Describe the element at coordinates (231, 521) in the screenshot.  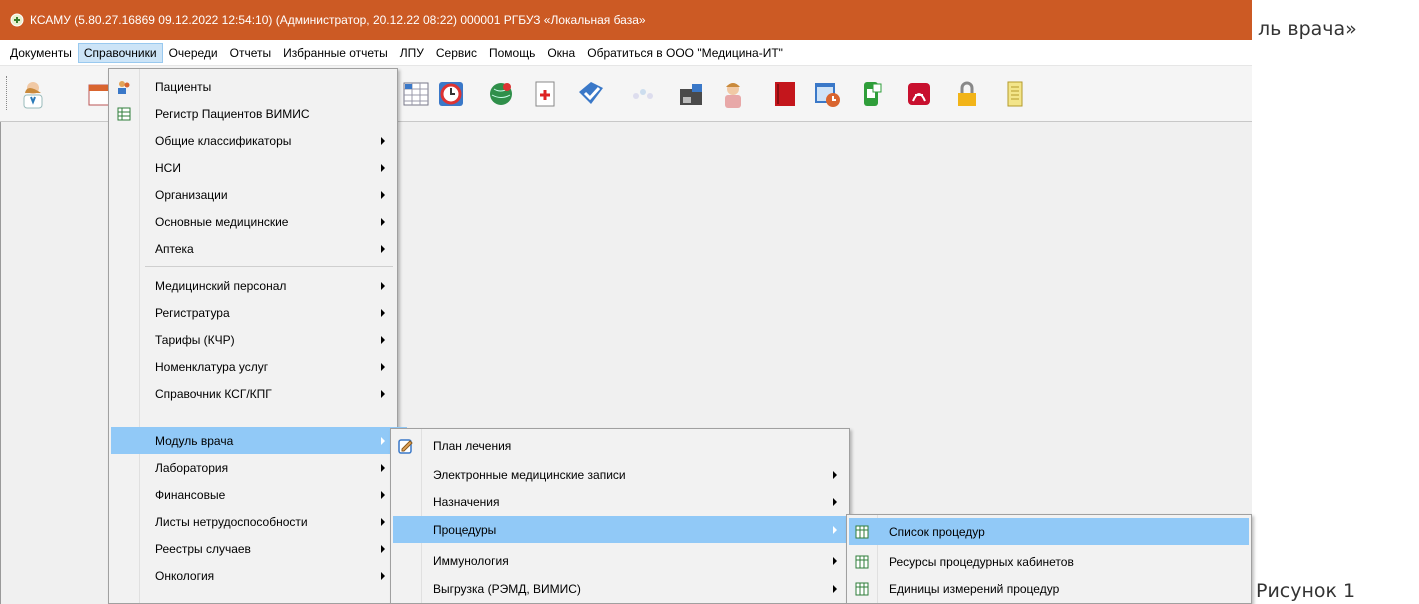
I see `menuitem-label: Листы нетрудоспособности` at that location.